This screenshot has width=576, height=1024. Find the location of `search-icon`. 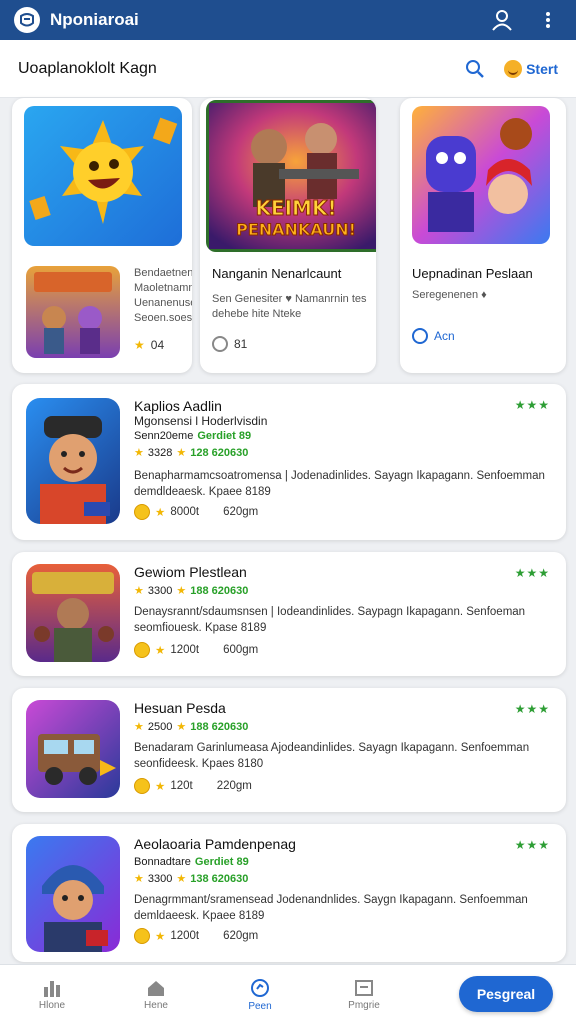

search-icon is located at coordinates (475, 69).